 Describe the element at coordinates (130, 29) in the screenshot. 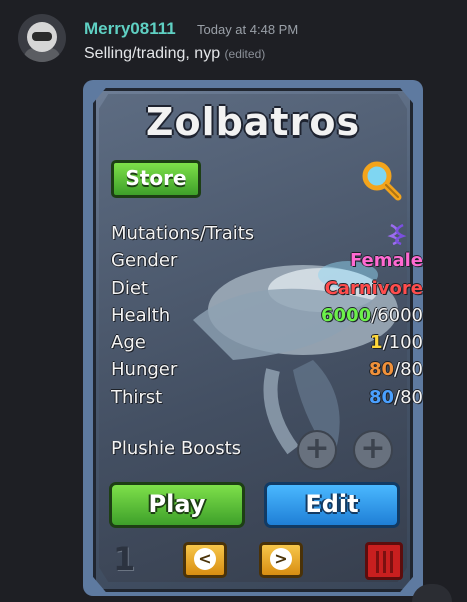

I see `username: Merry08111` at that location.